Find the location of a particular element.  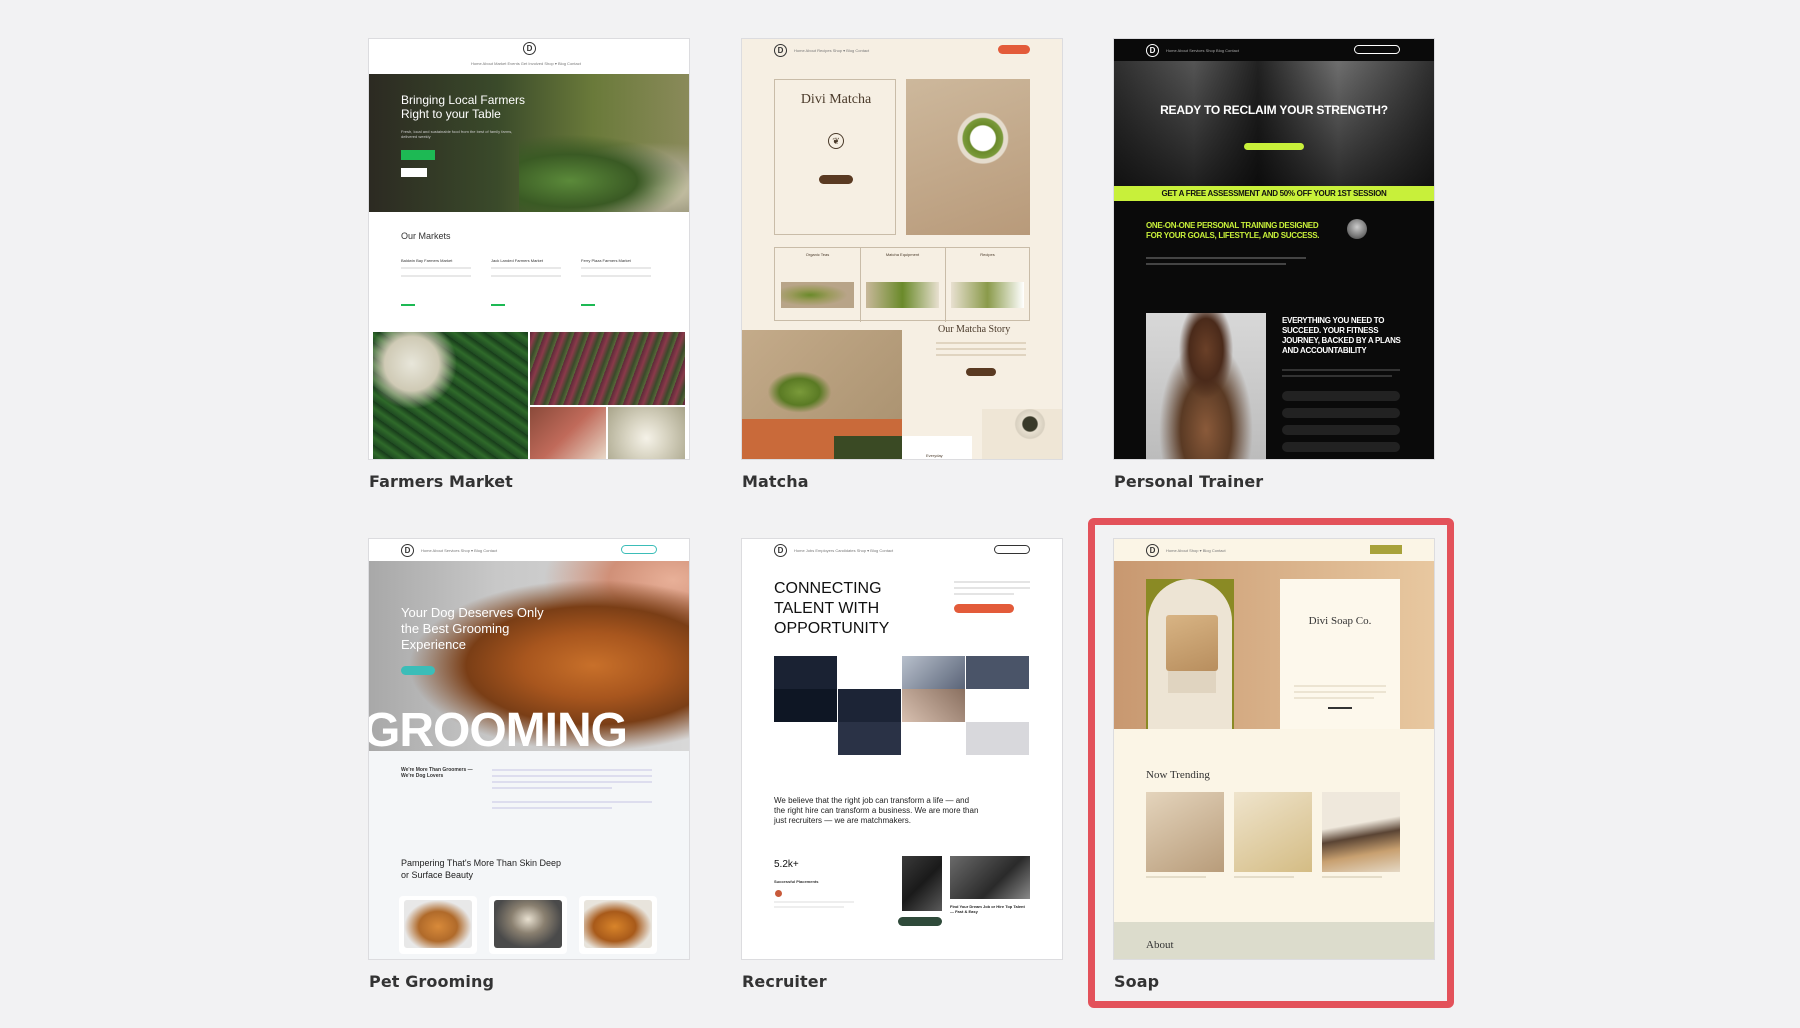

category-label: Recipes is located at coordinates (987, 254).